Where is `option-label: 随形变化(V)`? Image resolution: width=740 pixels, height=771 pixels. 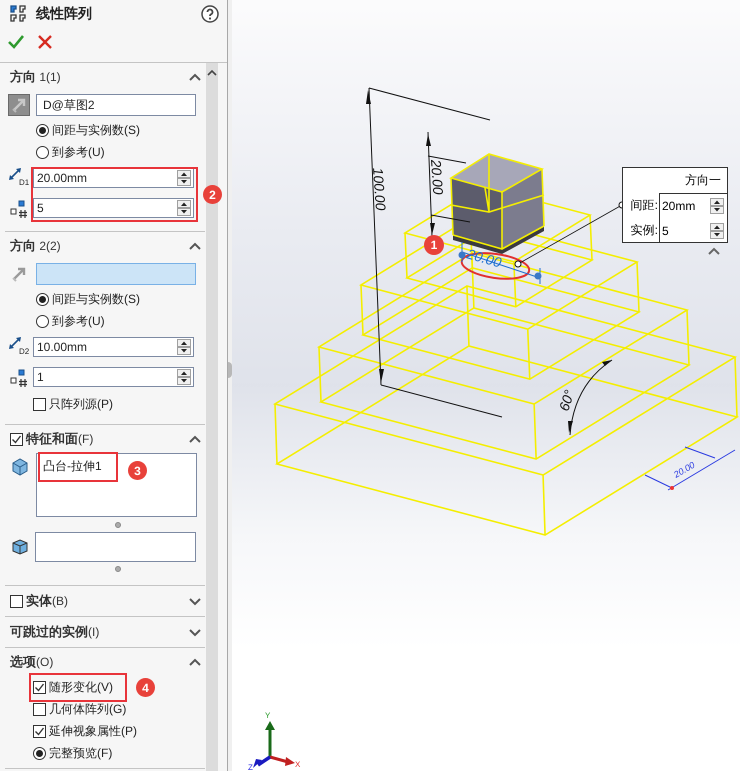 option-label: 随形变化(V) is located at coordinates (81, 687).